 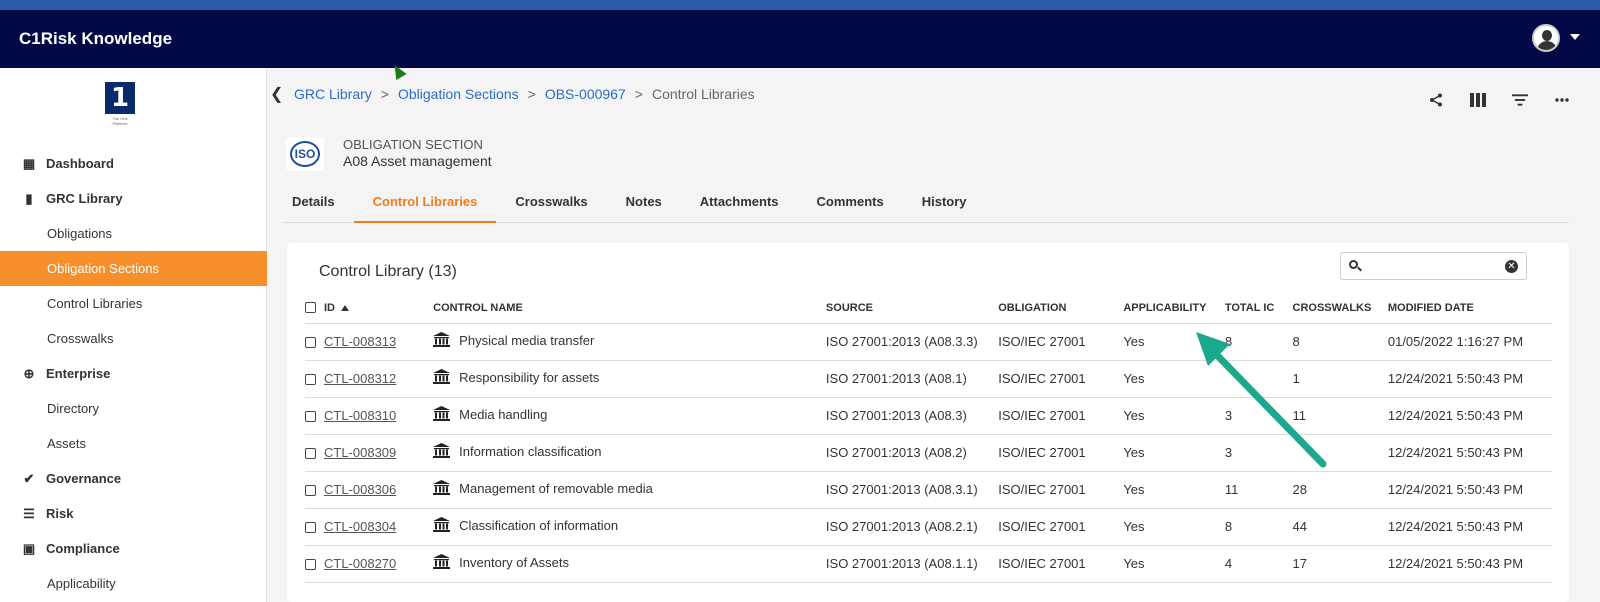 I want to click on control-id-link: CTL-008306, so click(x=360, y=489).